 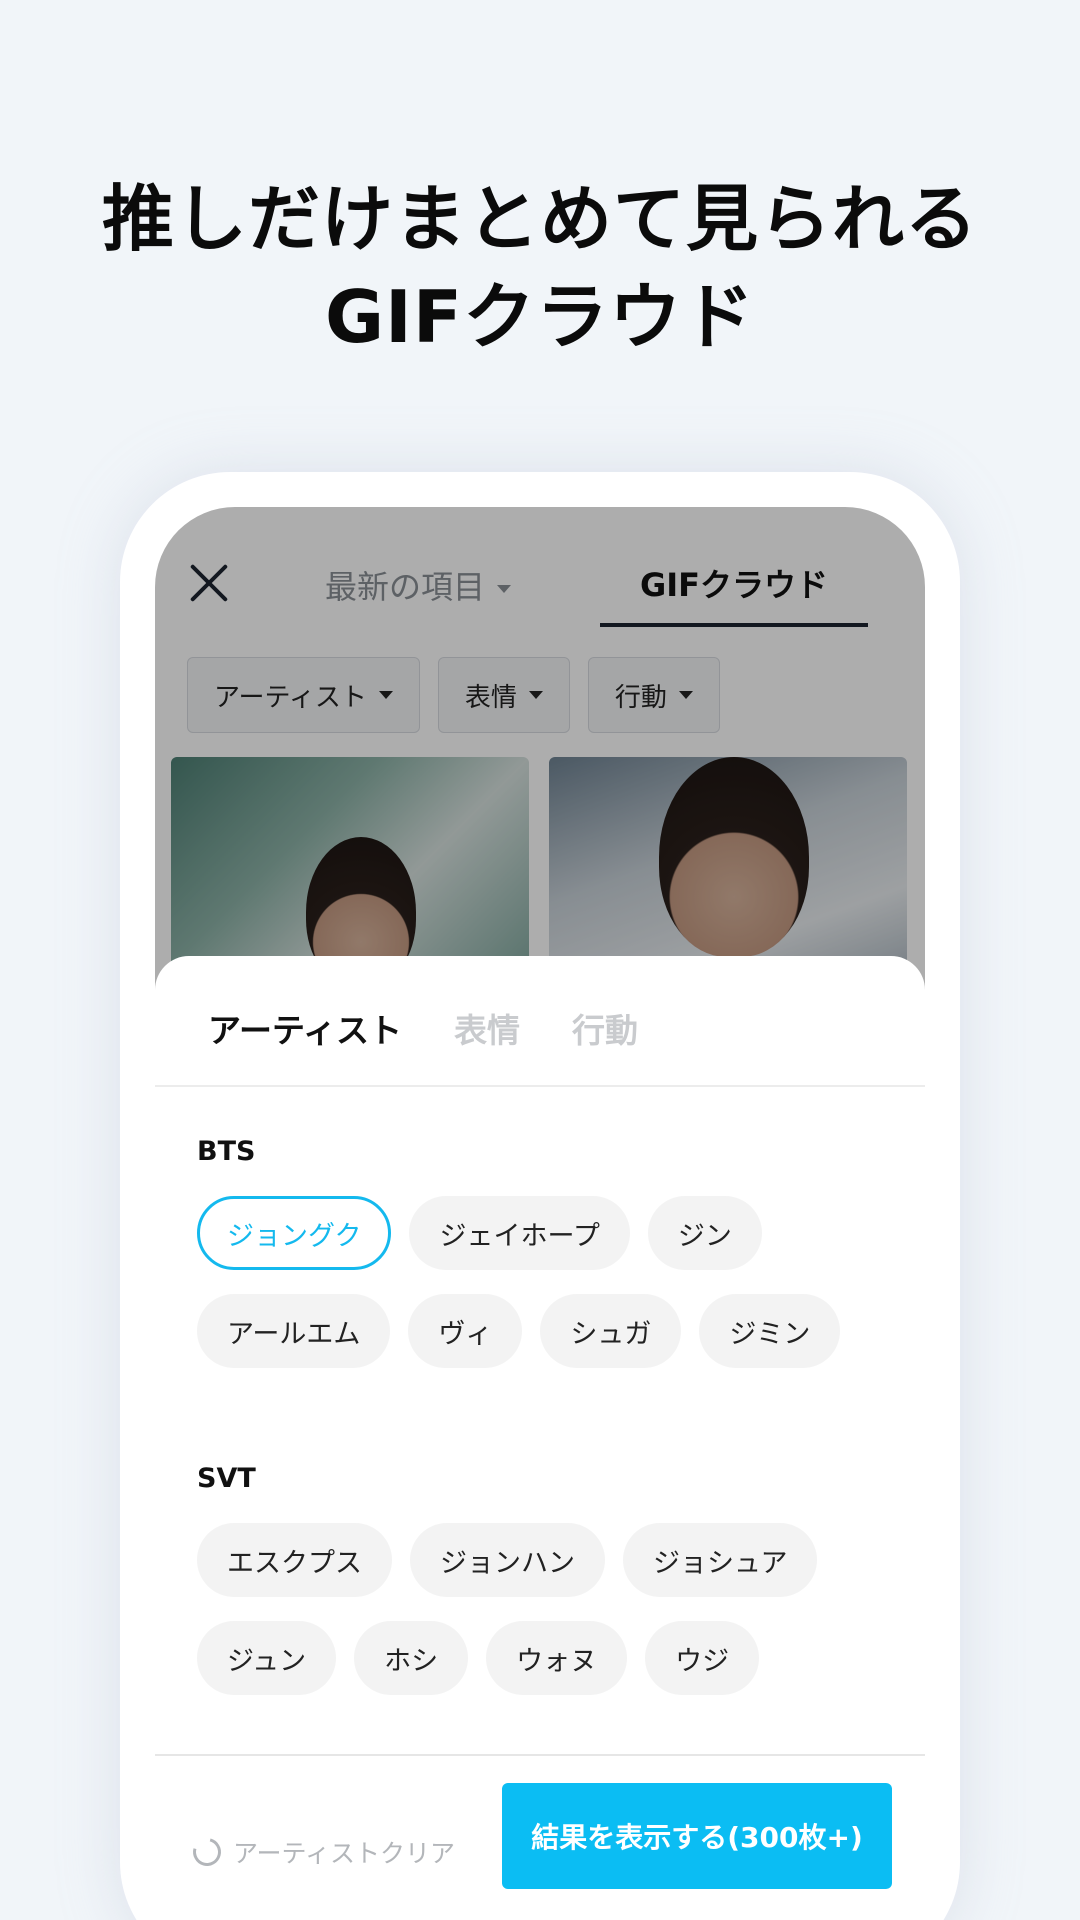 What do you see at coordinates (547, 1609) in the screenshot?
I see `member-chips-svt: エスクプス ジョンハン ジョシュア ジュン ホシ ウォヌ ウジ` at bounding box center [547, 1609].